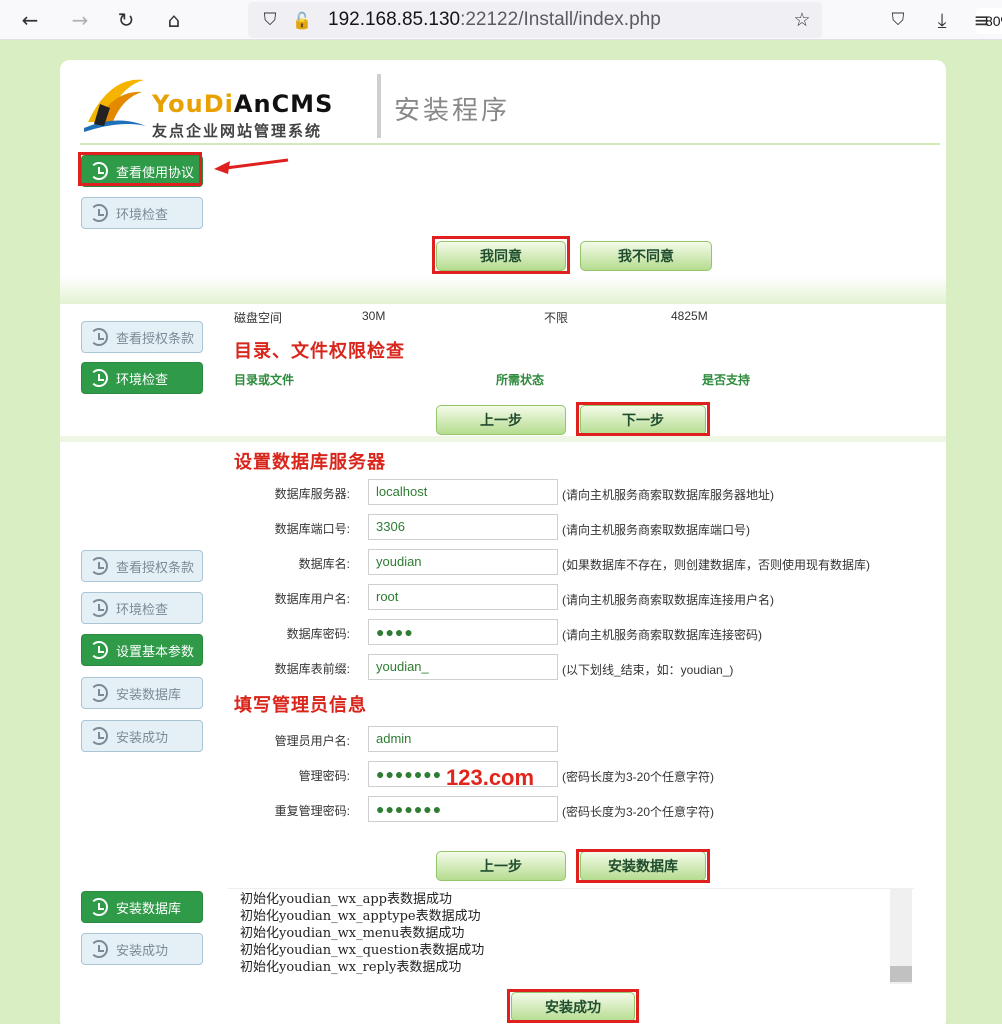 The height and width of the screenshot is (1024, 1002). Describe the element at coordinates (142, 650) in the screenshot. I see `sidebar-item-basic-params: 设置基本参数` at that location.